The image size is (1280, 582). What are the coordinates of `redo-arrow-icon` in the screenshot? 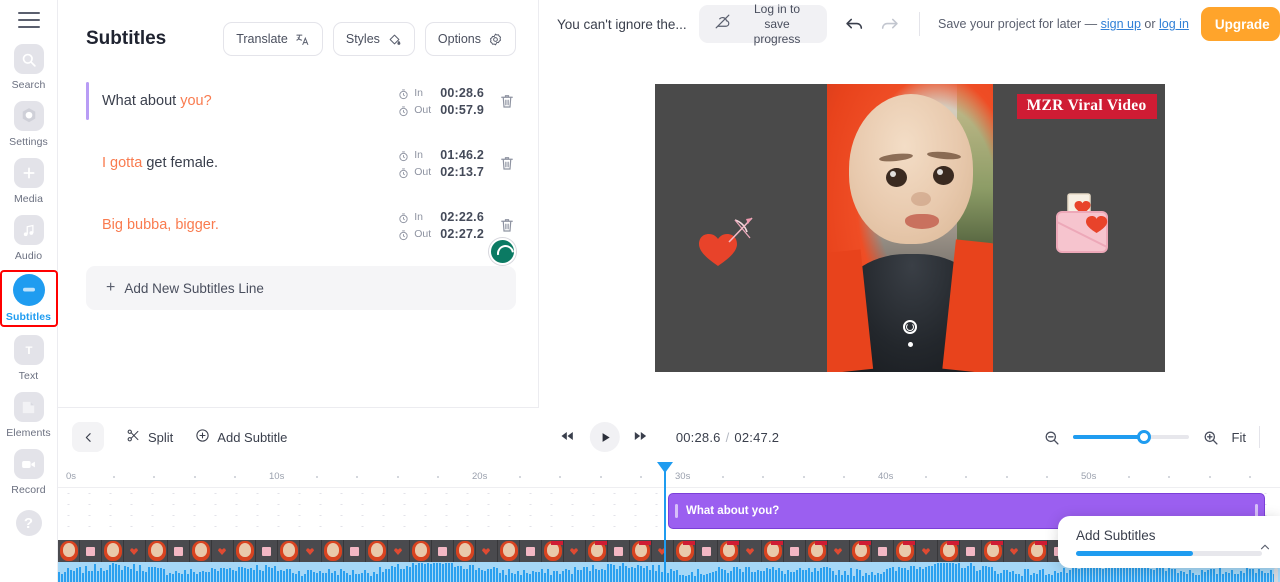 It's located at (890, 24).